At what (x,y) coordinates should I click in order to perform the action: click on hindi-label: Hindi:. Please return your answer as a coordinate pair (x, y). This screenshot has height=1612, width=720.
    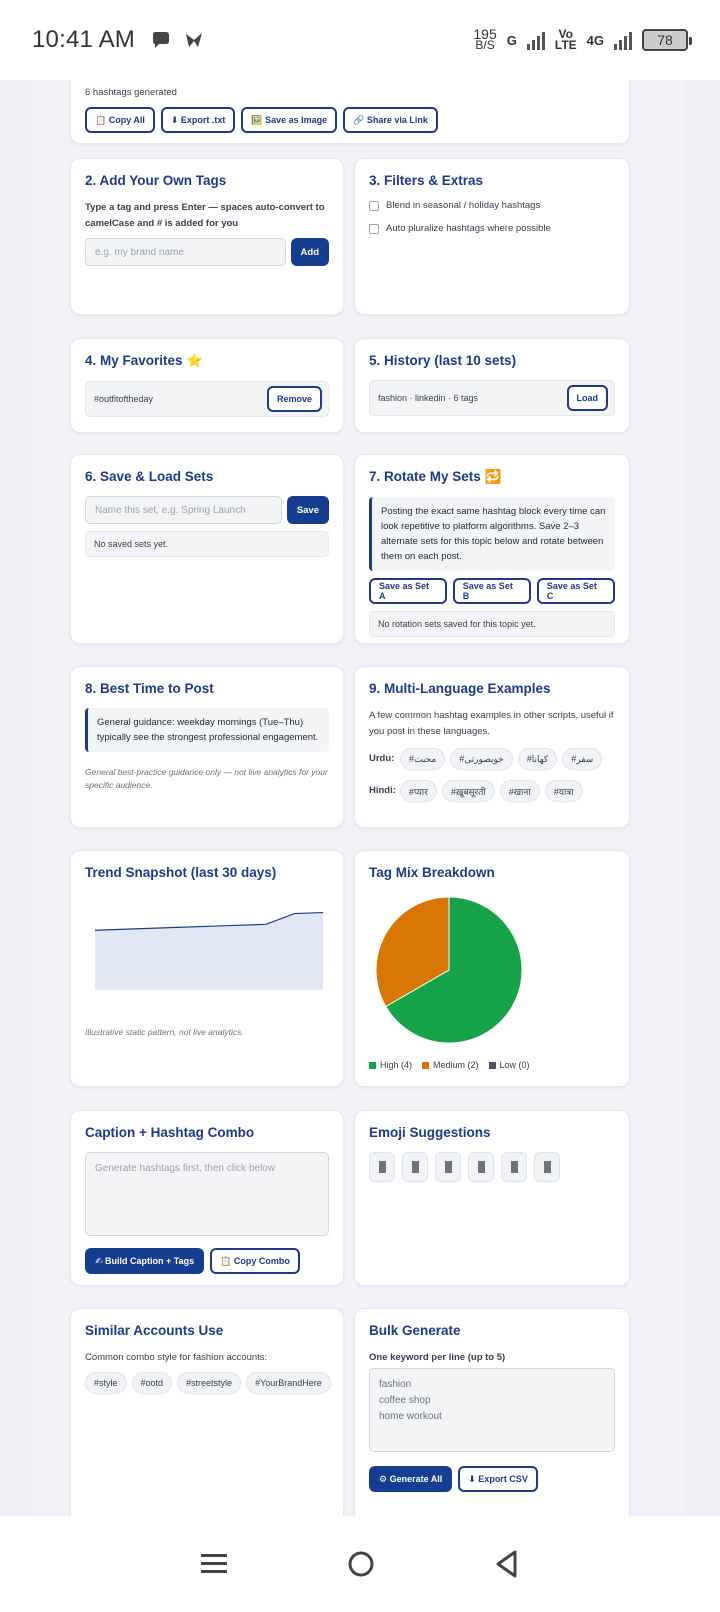
    Looking at the image, I should click on (382, 790).